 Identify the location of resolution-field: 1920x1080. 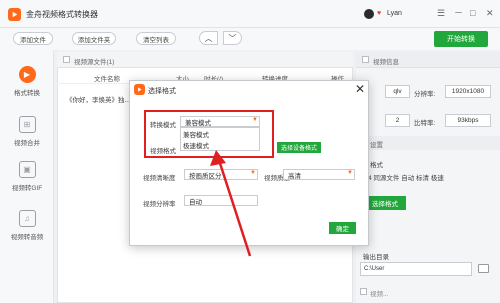
(468, 91).